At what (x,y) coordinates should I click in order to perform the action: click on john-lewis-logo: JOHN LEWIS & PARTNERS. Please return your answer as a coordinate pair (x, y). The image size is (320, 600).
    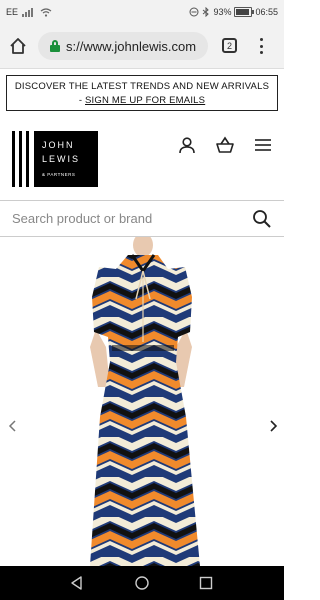
    Looking at the image, I should click on (56, 159).